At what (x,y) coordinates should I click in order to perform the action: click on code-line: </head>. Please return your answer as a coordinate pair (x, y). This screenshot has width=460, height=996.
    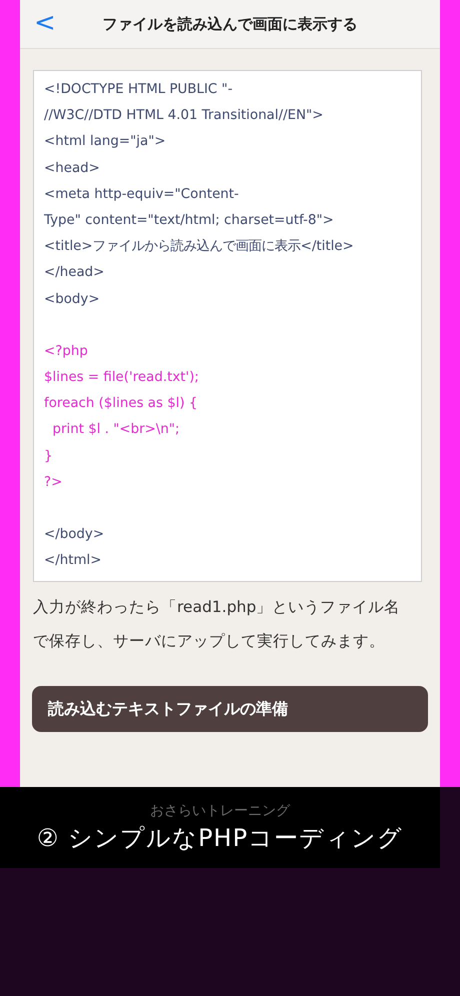
    Looking at the image, I should click on (75, 273).